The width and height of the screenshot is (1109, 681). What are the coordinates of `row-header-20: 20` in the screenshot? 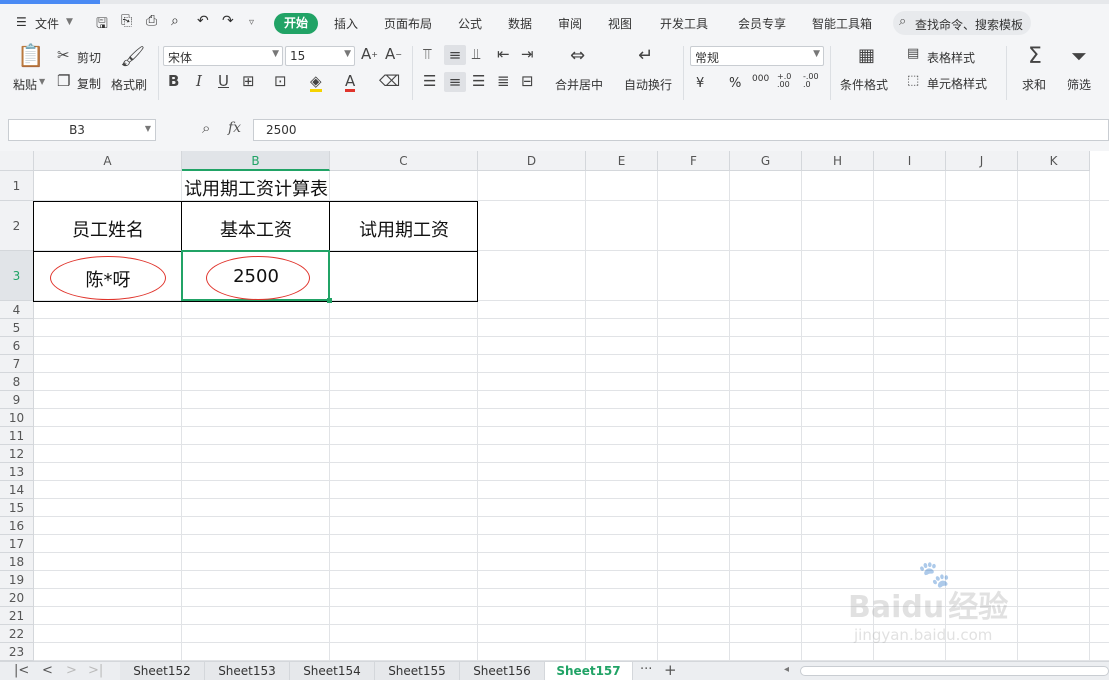 It's located at (17, 598).